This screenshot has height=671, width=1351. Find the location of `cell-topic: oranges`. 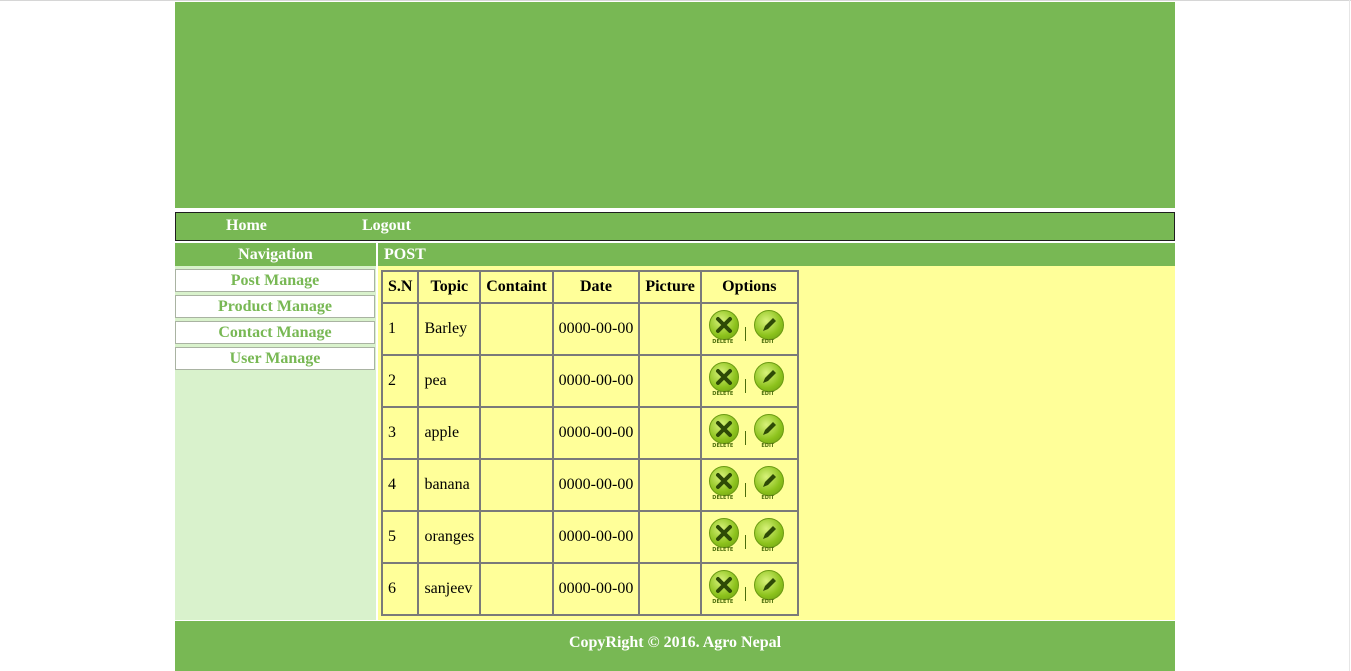

cell-topic: oranges is located at coordinates (449, 537).